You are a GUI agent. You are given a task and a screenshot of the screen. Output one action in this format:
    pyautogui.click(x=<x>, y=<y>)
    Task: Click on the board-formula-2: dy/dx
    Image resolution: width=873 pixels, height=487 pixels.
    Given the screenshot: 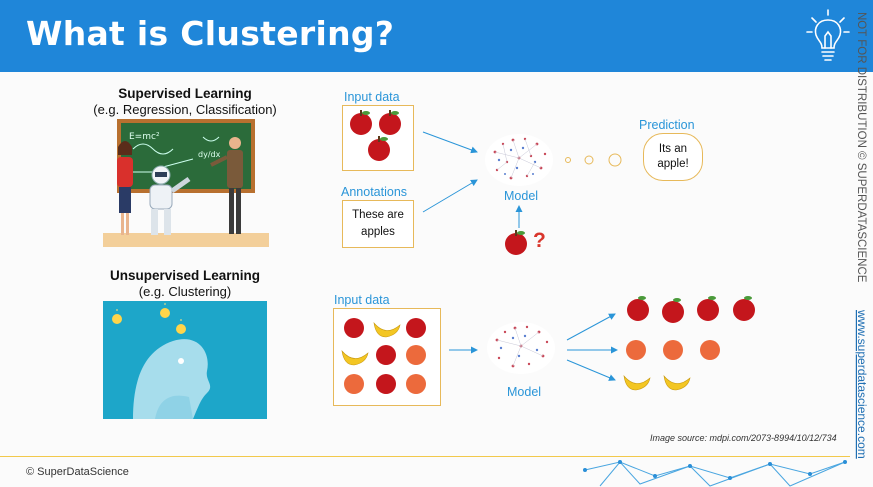 What is the action you would take?
    pyautogui.click(x=209, y=154)
    